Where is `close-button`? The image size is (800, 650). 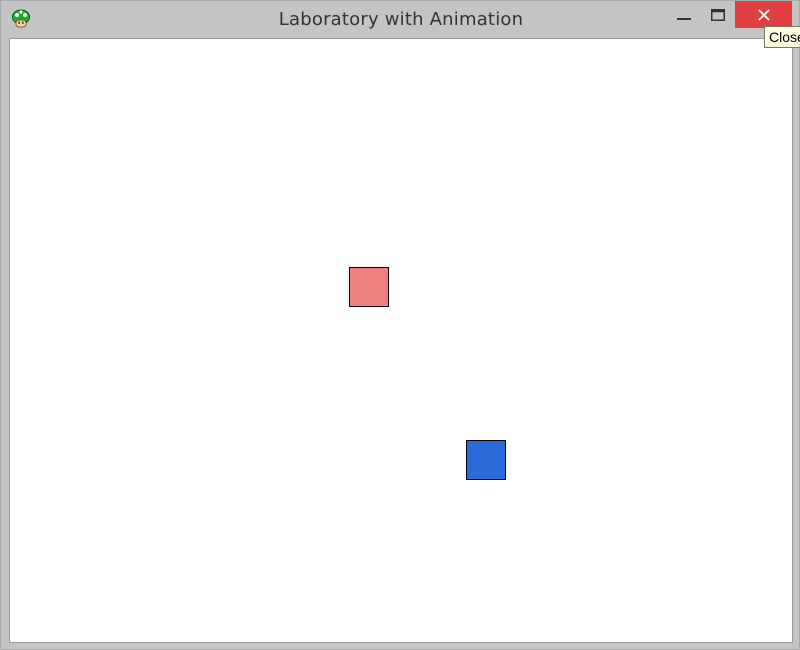 close-button is located at coordinates (763, 14).